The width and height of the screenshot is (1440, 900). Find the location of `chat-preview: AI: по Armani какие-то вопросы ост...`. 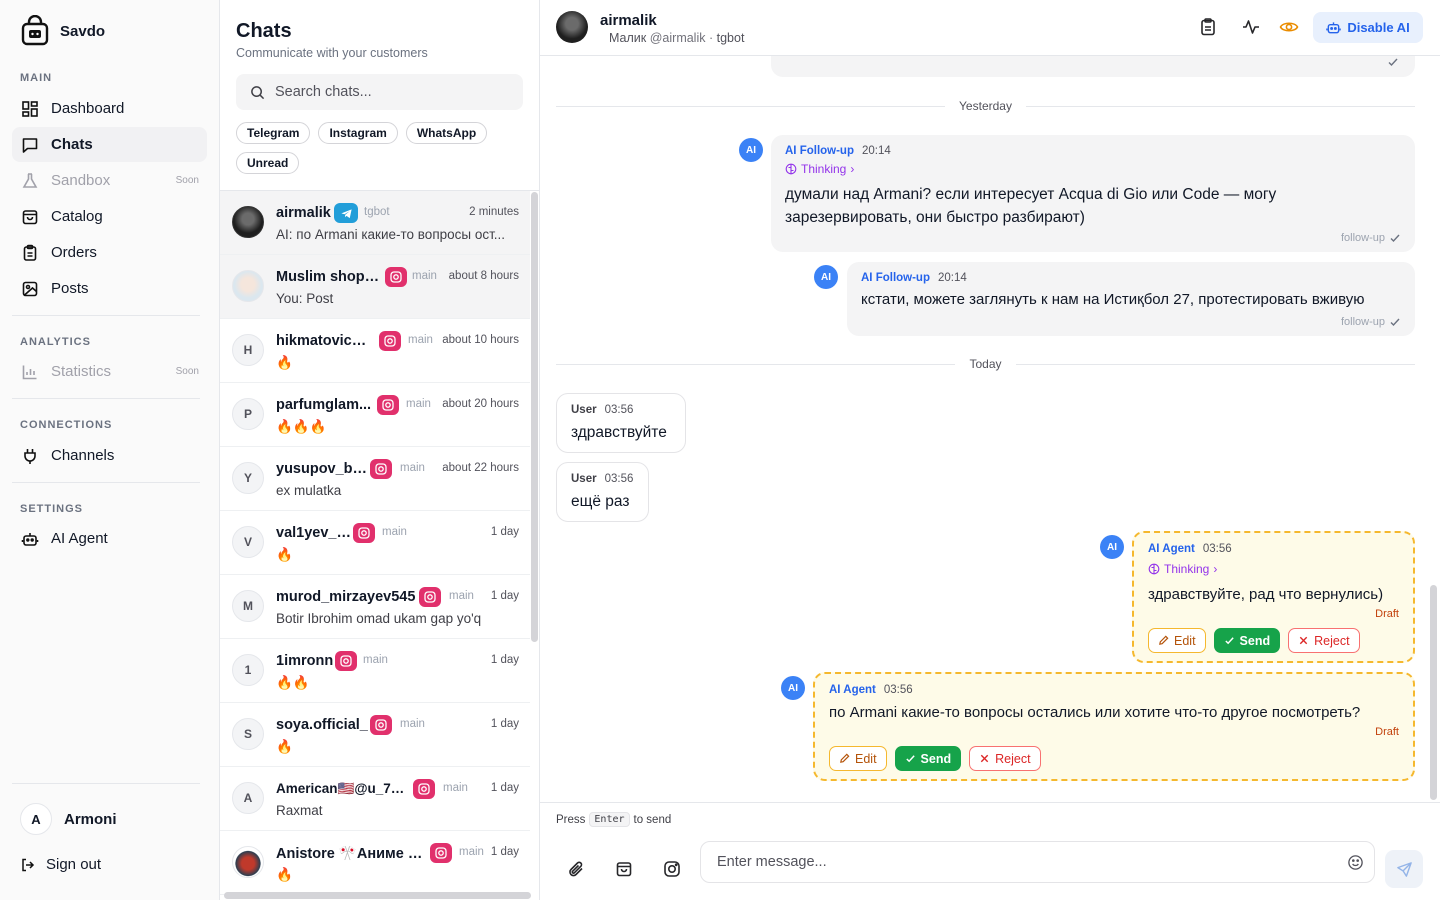

chat-preview: AI: по Armani какие-то вопросы ост... is located at coordinates (391, 234).